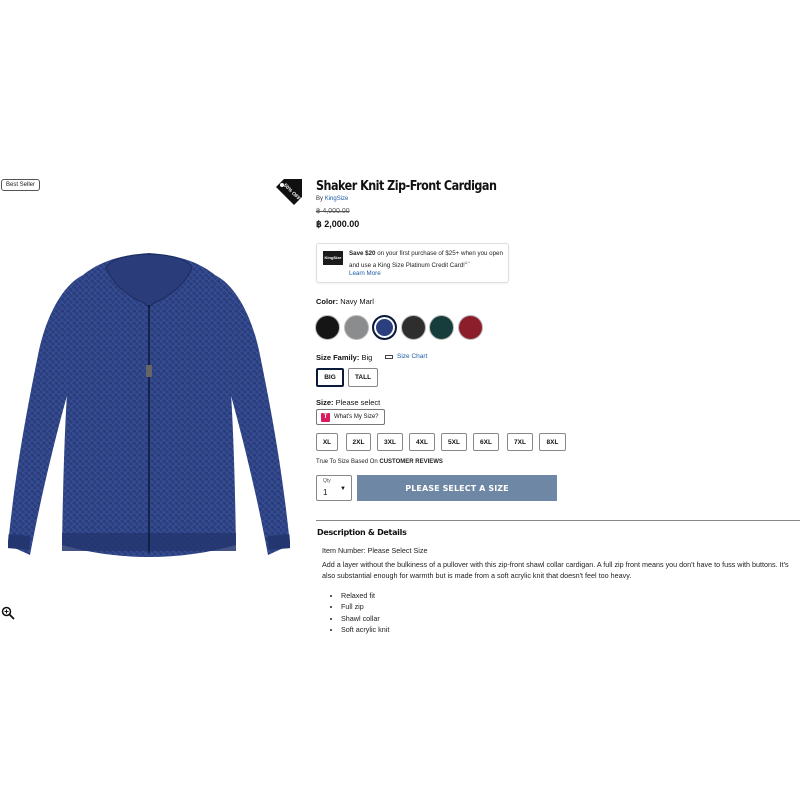 This screenshot has width=800, height=800. What do you see at coordinates (320, 199) in the screenshot?
I see `brand-prefix: By` at bounding box center [320, 199].